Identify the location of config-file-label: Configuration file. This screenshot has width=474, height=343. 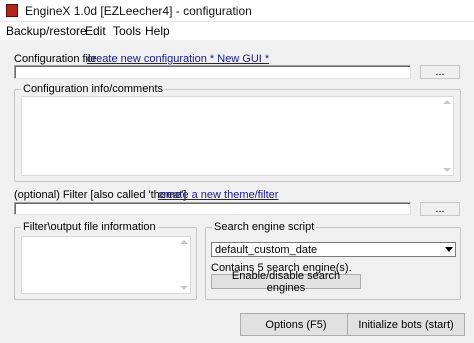
(55, 59).